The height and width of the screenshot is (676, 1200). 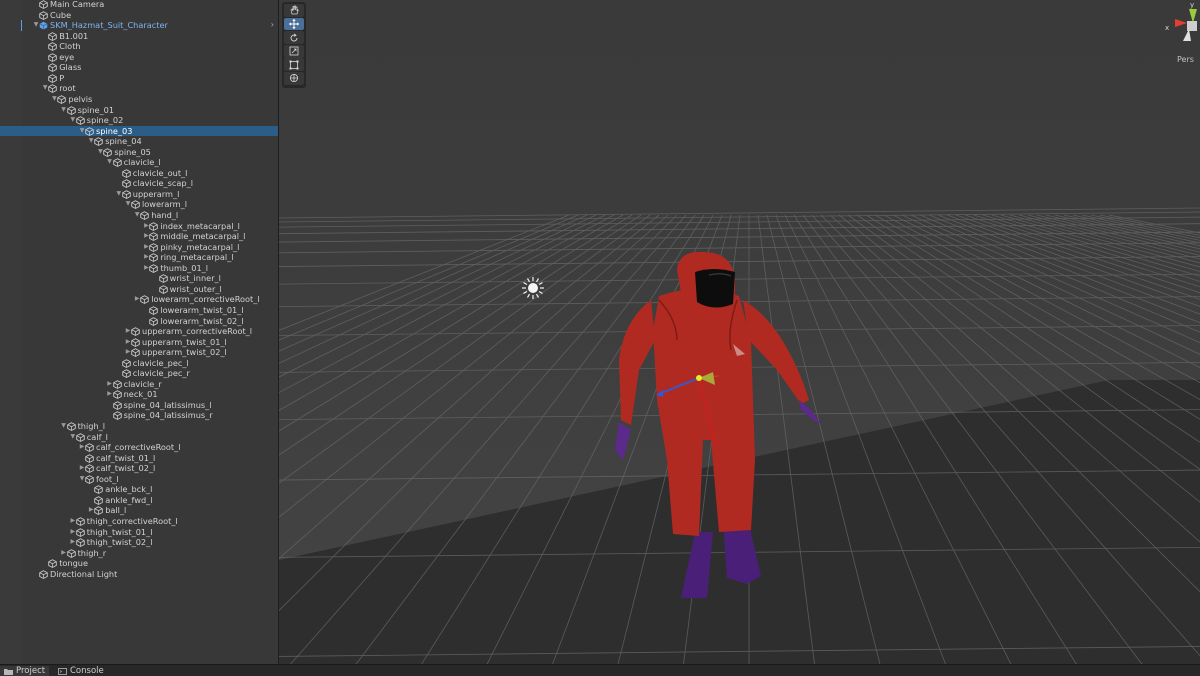 I want to click on hierarchy-row-label: P, so click(x=62, y=77).